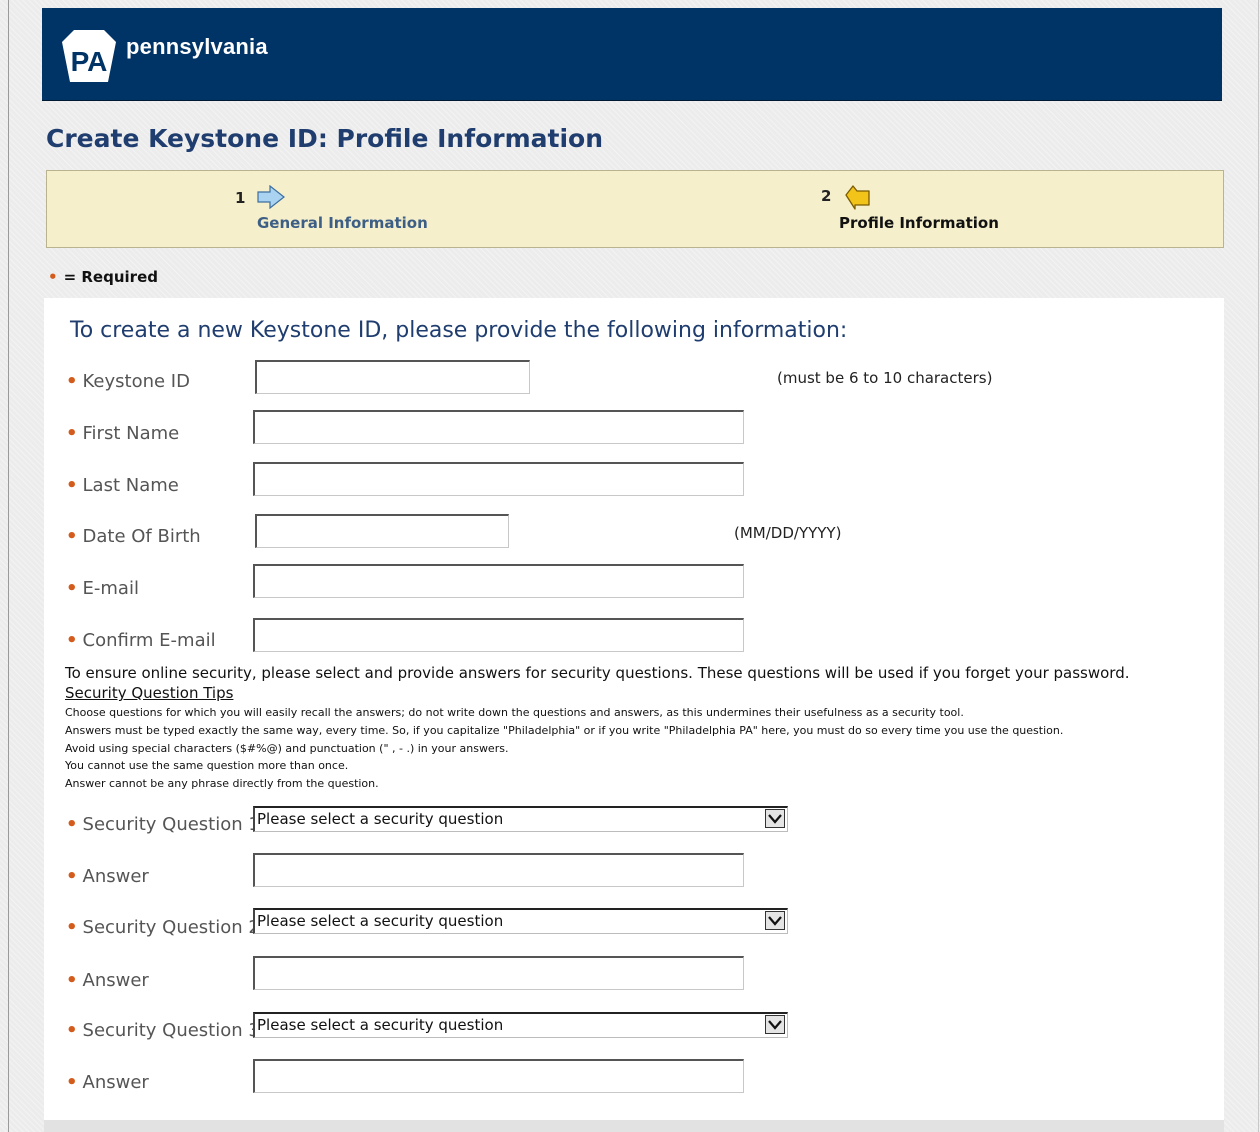 This screenshot has height=1132, width=1260. Describe the element at coordinates (342, 223) in the screenshot. I see `step-label: General Information` at that location.